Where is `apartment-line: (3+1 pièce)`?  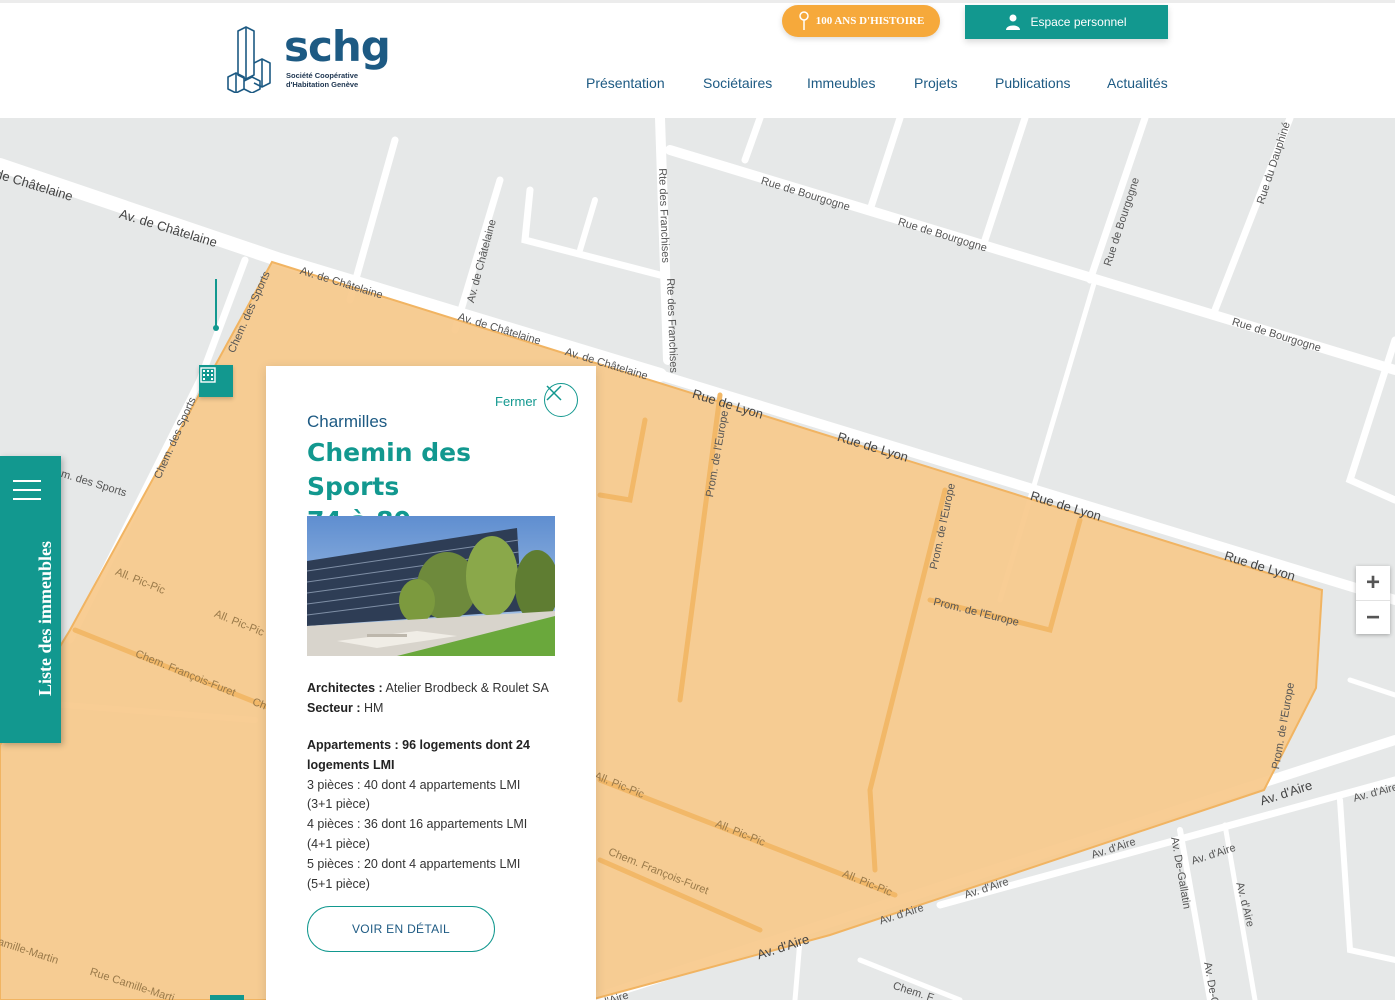 apartment-line: (3+1 pièce) is located at coordinates (338, 804).